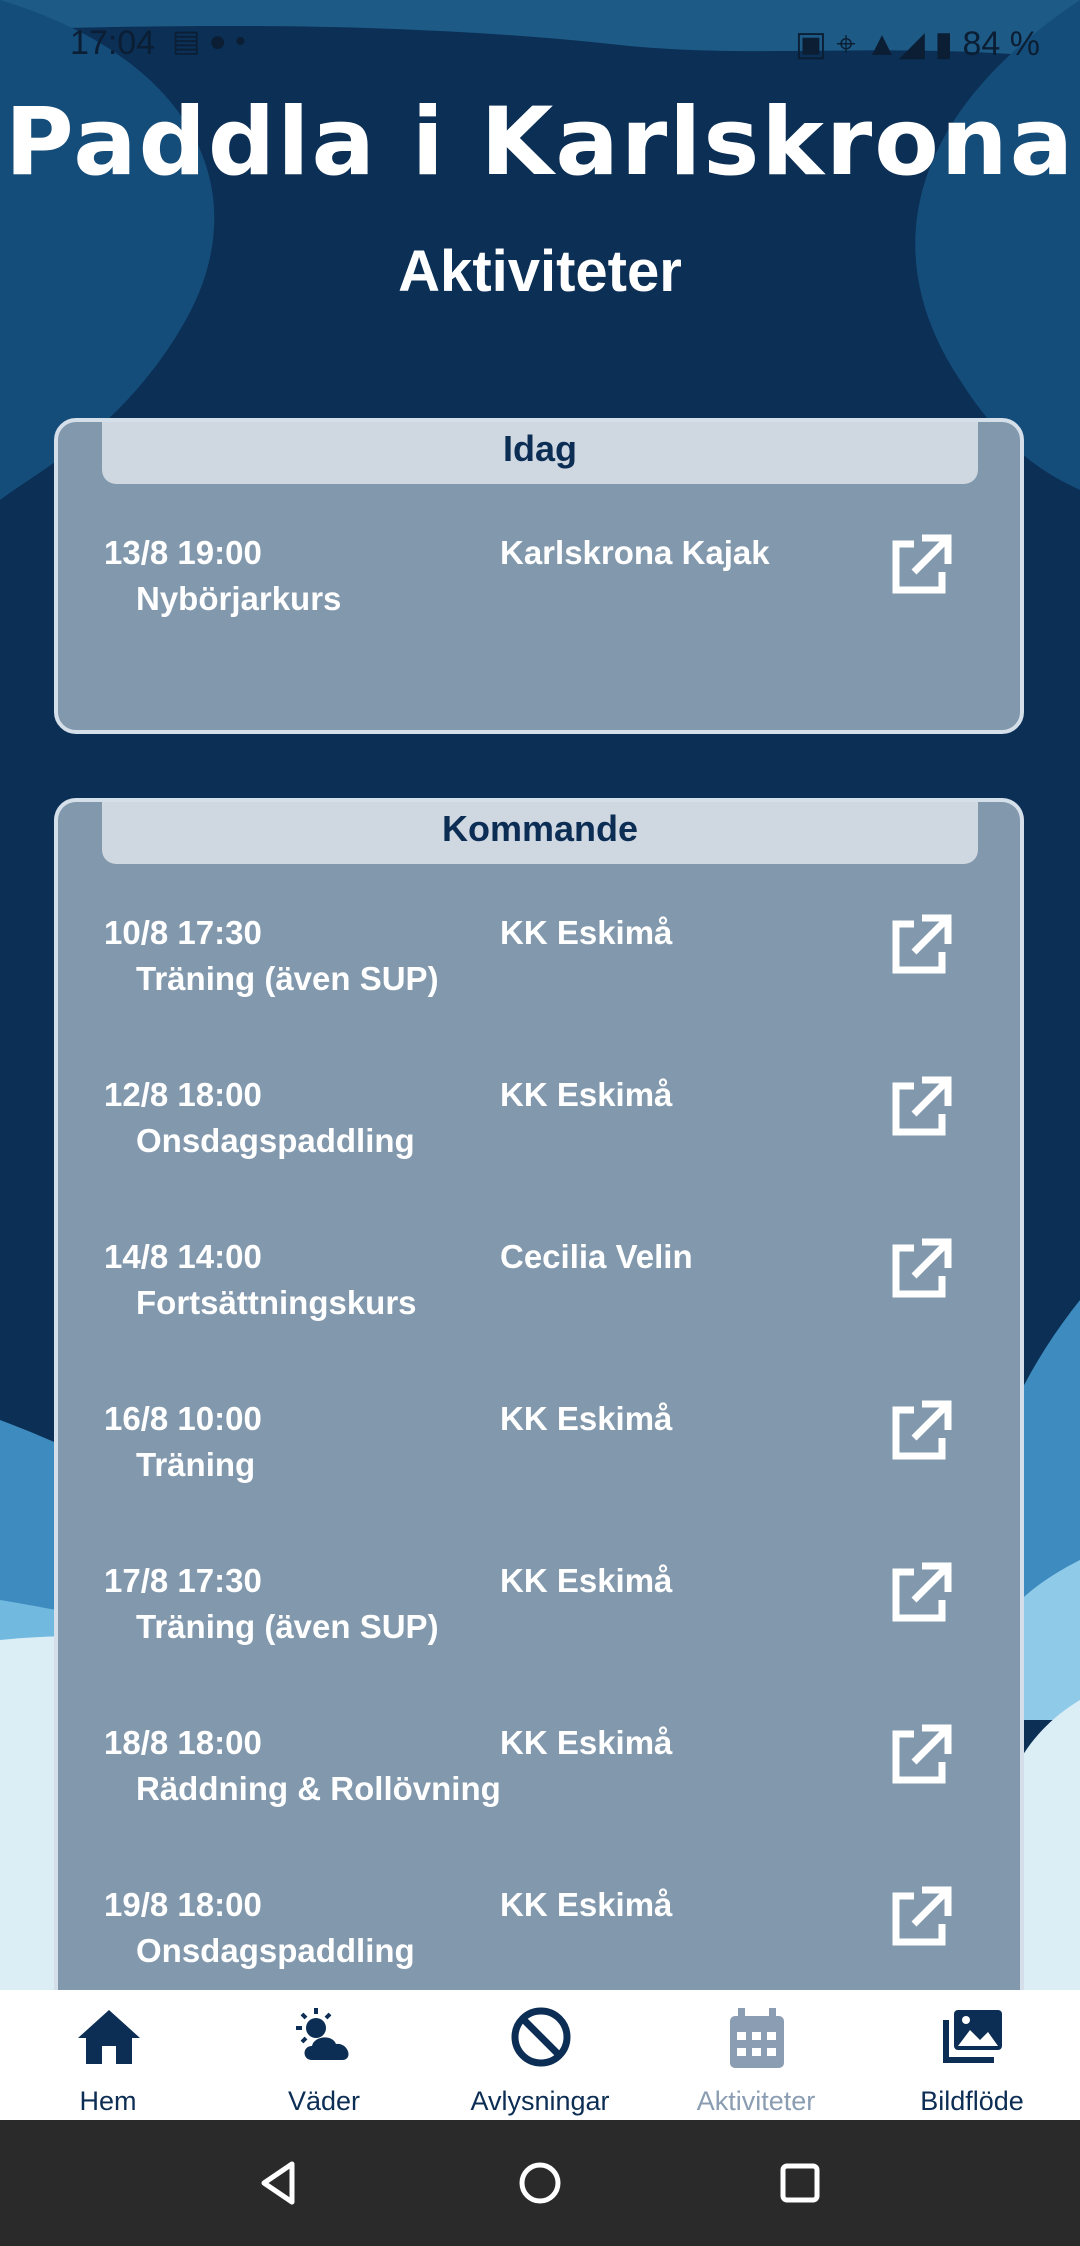 The height and width of the screenshot is (2246, 1080). I want to click on battery-level: 84 %, so click(1001, 44).